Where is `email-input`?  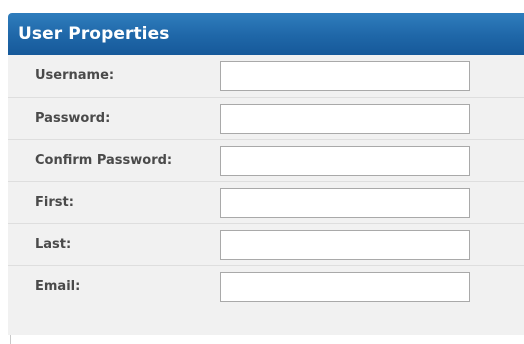
email-input is located at coordinates (345, 287).